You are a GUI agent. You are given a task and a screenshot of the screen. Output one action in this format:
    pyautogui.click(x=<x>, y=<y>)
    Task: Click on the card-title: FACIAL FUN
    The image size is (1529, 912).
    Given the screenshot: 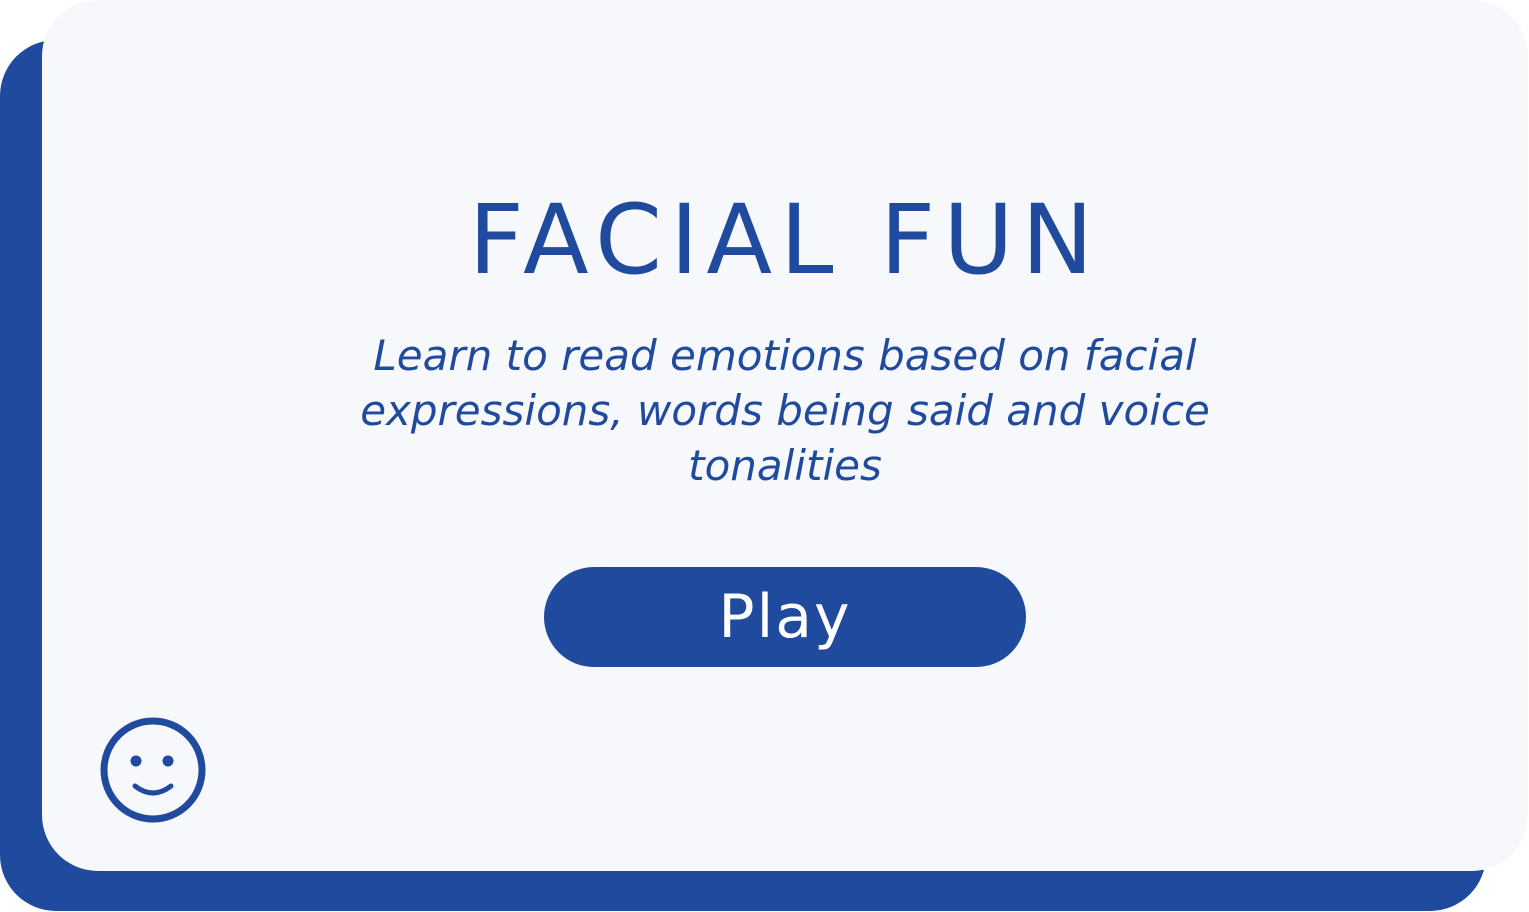 What is the action you would take?
    pyautogui.click(x=785, y=240)
    